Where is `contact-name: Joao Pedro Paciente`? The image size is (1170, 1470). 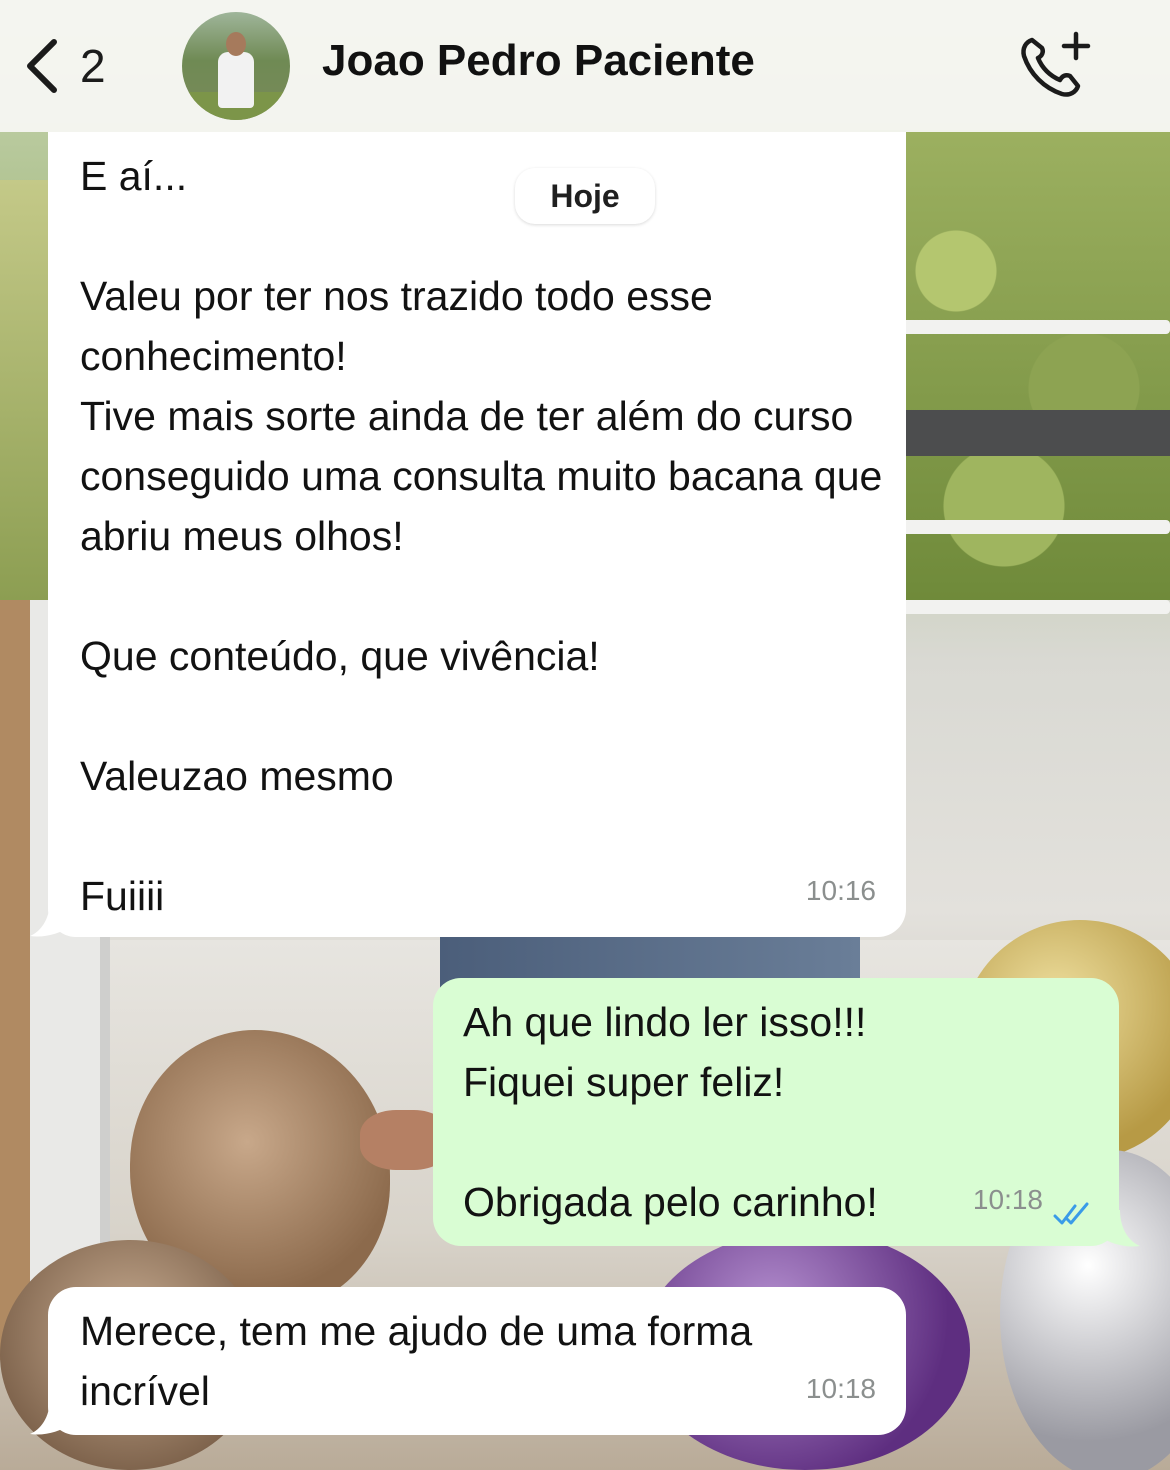 contact-name: Joao Pedro Paciente is located at coordinates (538, 61).